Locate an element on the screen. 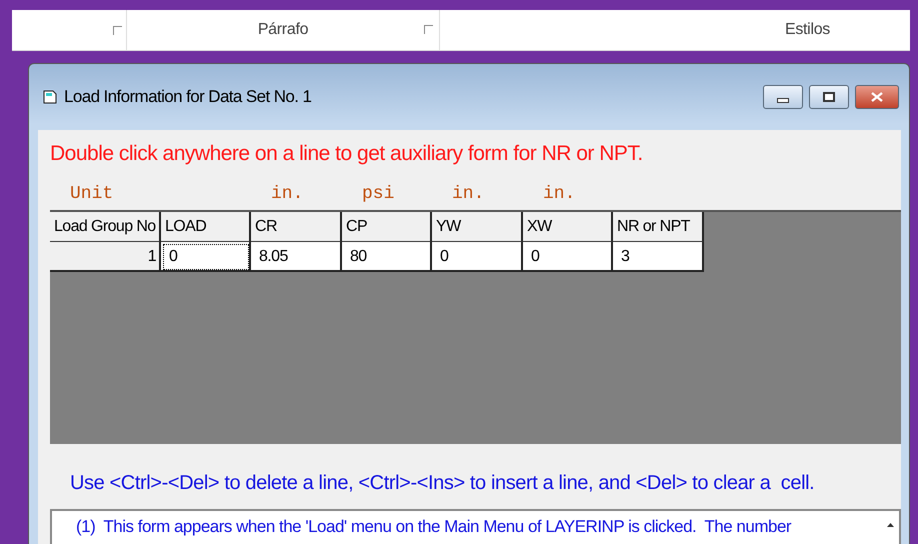  maximize-button is located at coordinates (829, 97).